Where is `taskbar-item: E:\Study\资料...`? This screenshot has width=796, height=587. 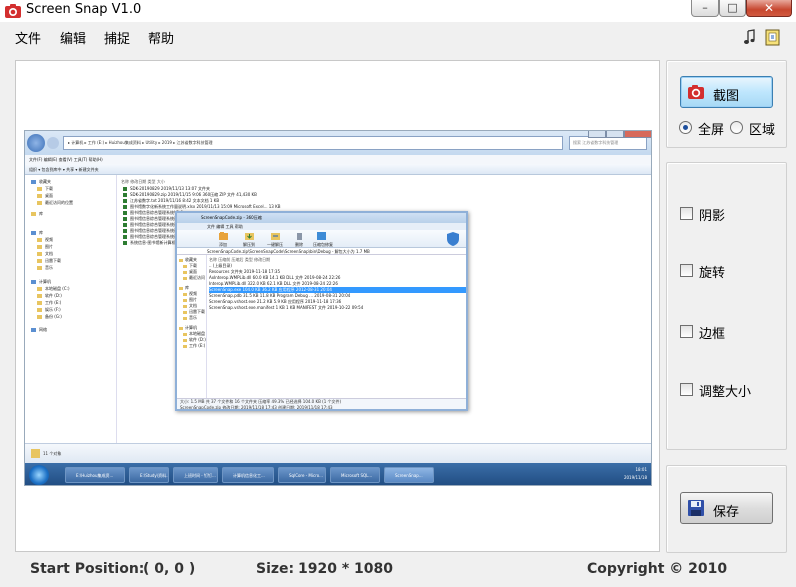
taskbar-item: E:\Study\资料... is located at coordinates (149, 475).